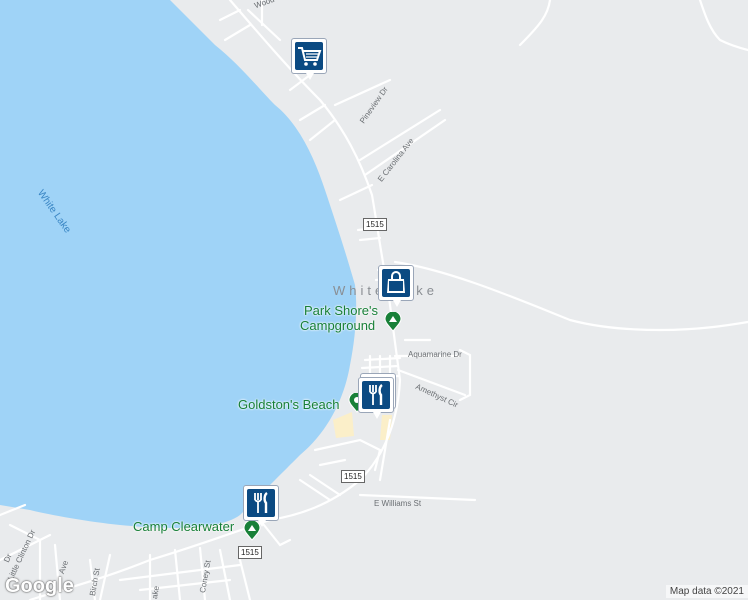 This screenshot has width=748, height=600. I want to click on road-label-williams: E Williams St, so click(398, 503).